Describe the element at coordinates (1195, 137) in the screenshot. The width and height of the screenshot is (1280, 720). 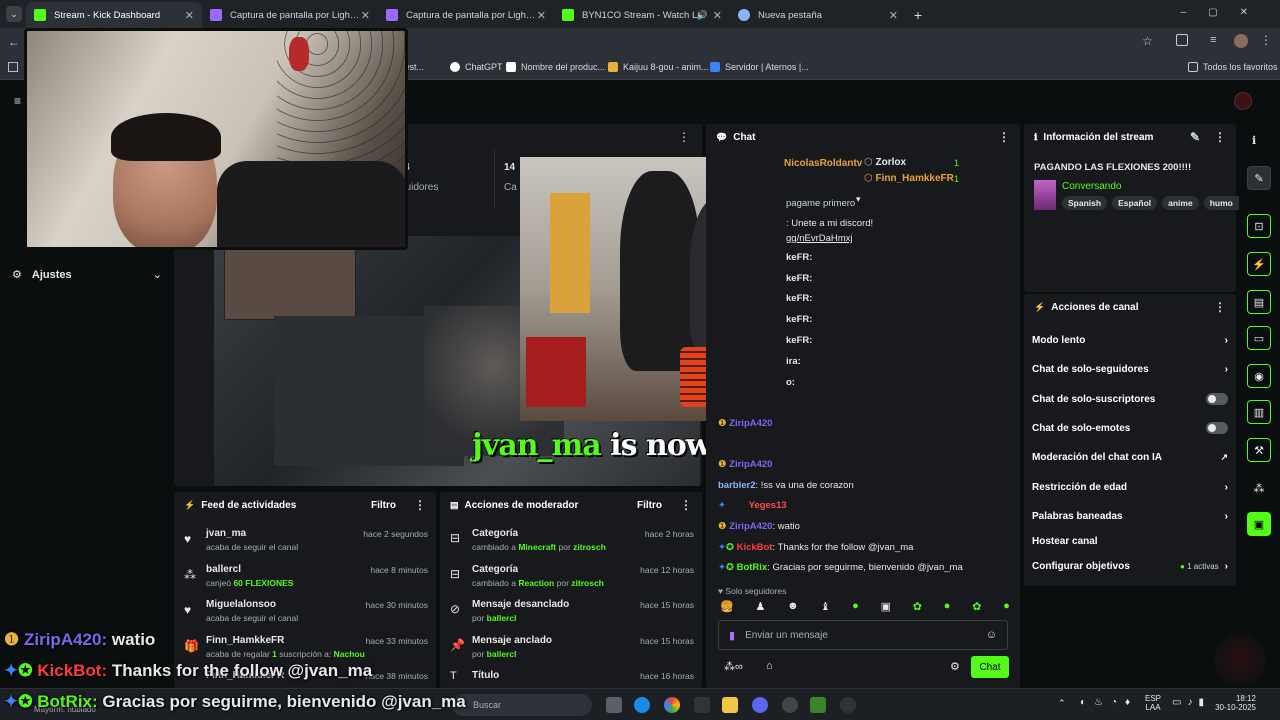
I see `edit-icon: ✎` at that location.